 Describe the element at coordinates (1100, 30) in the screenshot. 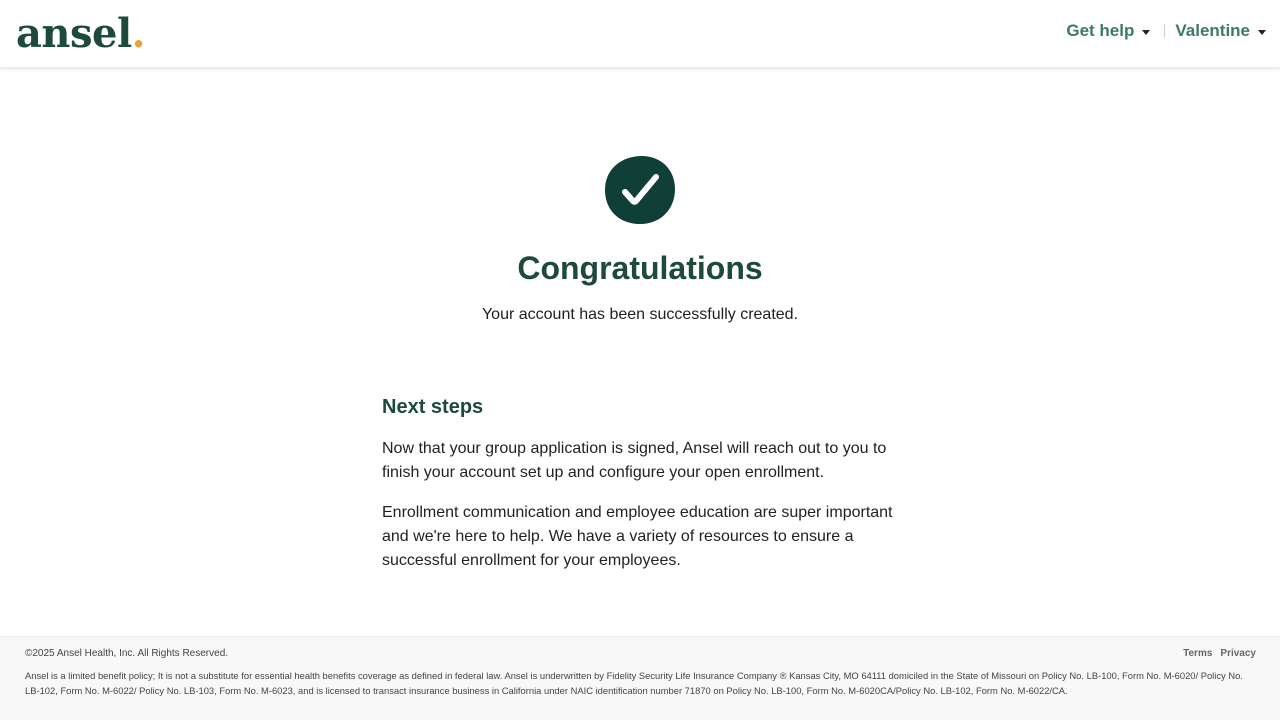

I see `get-help-label: Get help` at that location.